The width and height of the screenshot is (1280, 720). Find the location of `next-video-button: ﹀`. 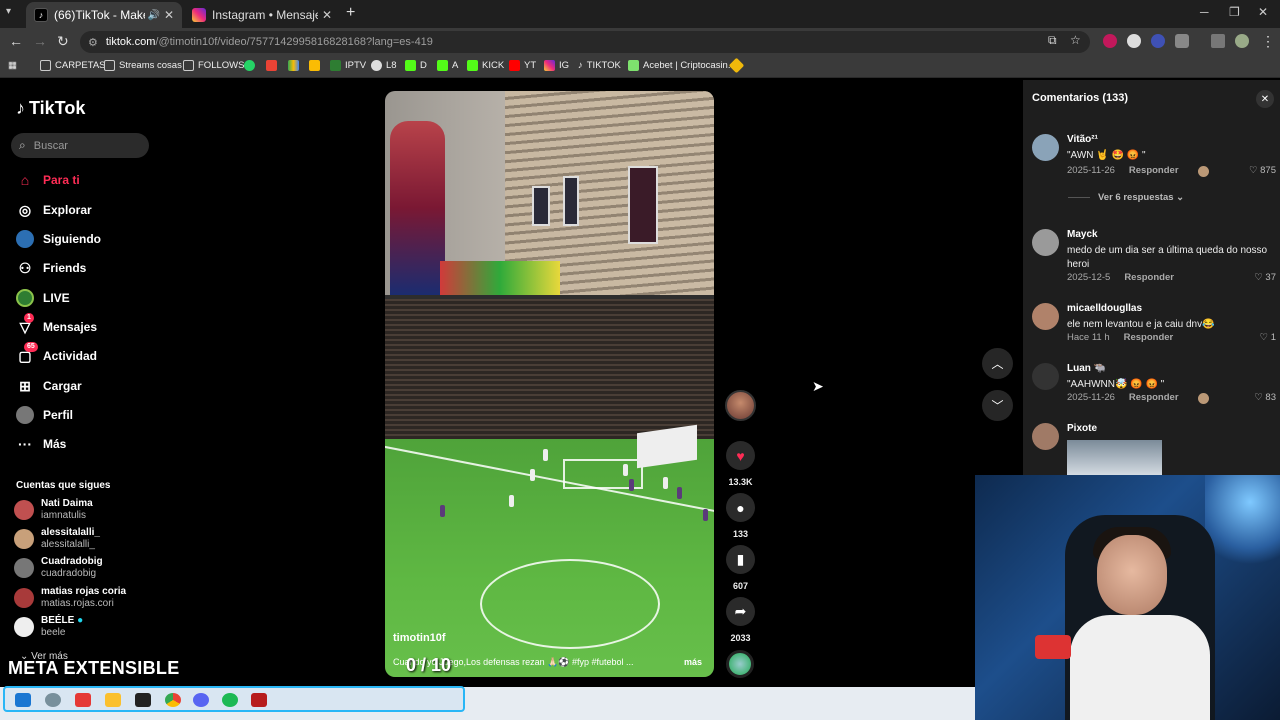

next-video-button: ﹀ is located at coordinates (997, 405).